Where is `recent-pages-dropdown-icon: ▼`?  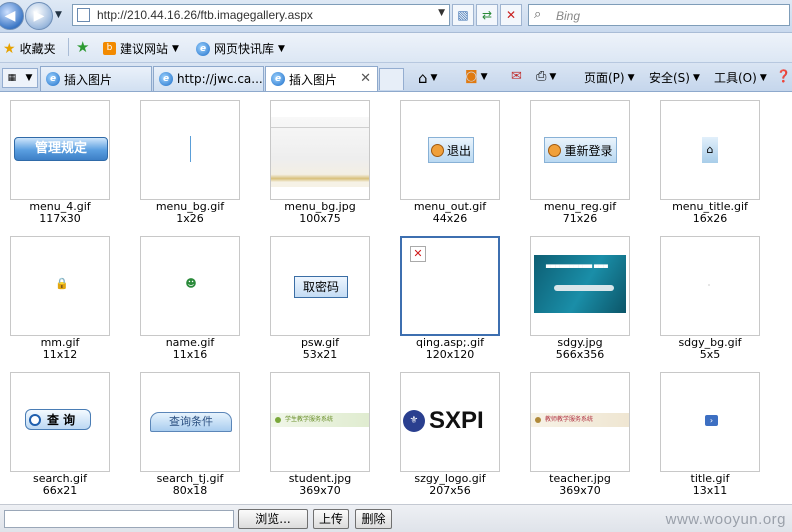 recent-pages-dropdown-icon: ▼ is located at coordinates (58, 15).